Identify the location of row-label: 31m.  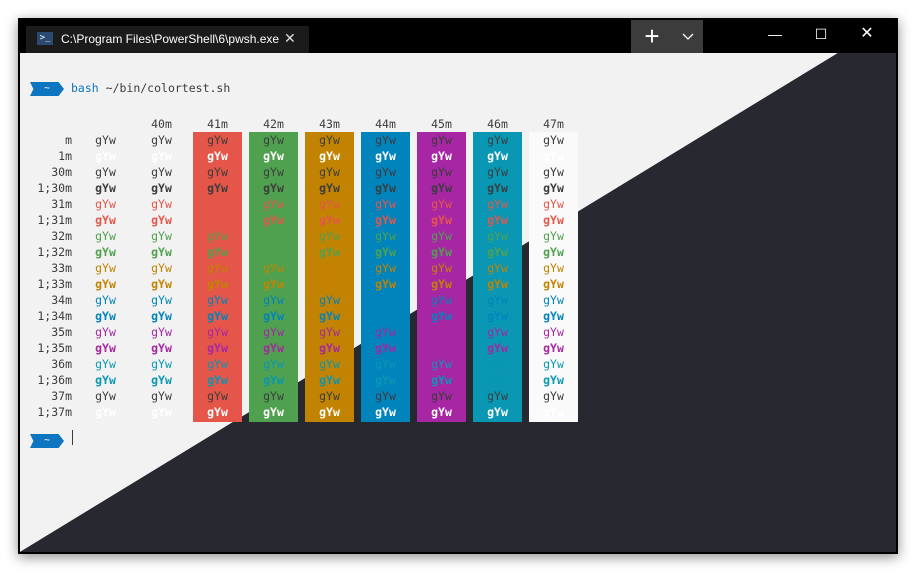
(61, 204).